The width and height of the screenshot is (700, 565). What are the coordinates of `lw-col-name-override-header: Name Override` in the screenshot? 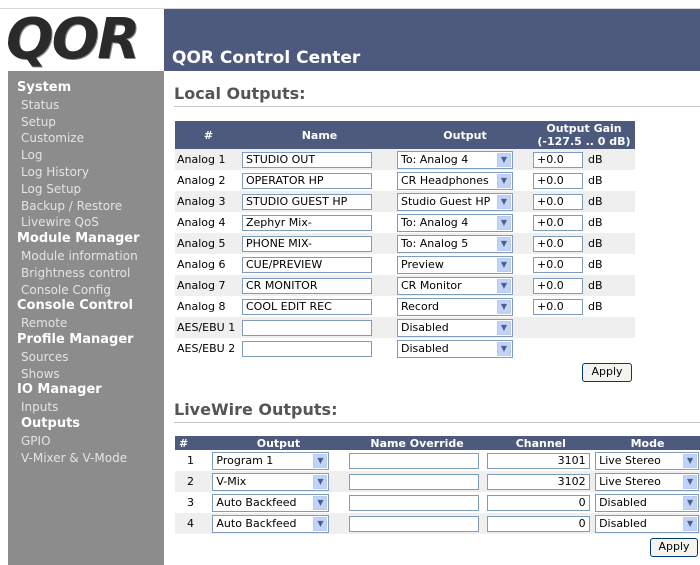 It's located at (417, 443).